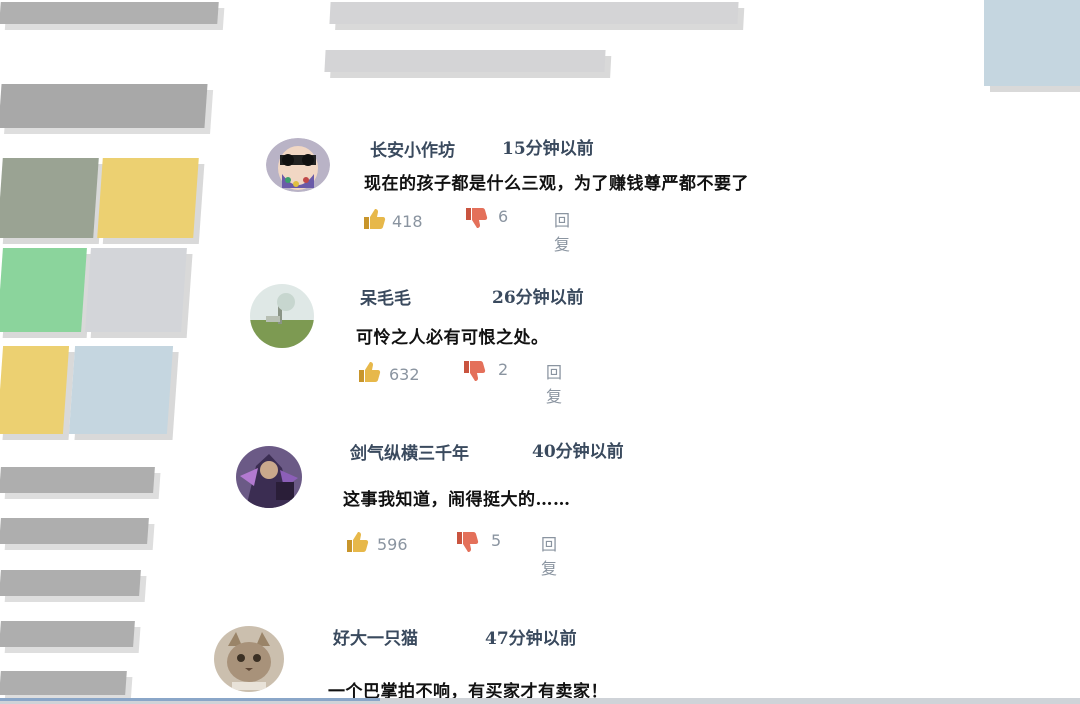 This screenshot has width=1080, height=704. Describe the element at coordinates (43, 290) in the screenshot. I see `tile-green` at that location.